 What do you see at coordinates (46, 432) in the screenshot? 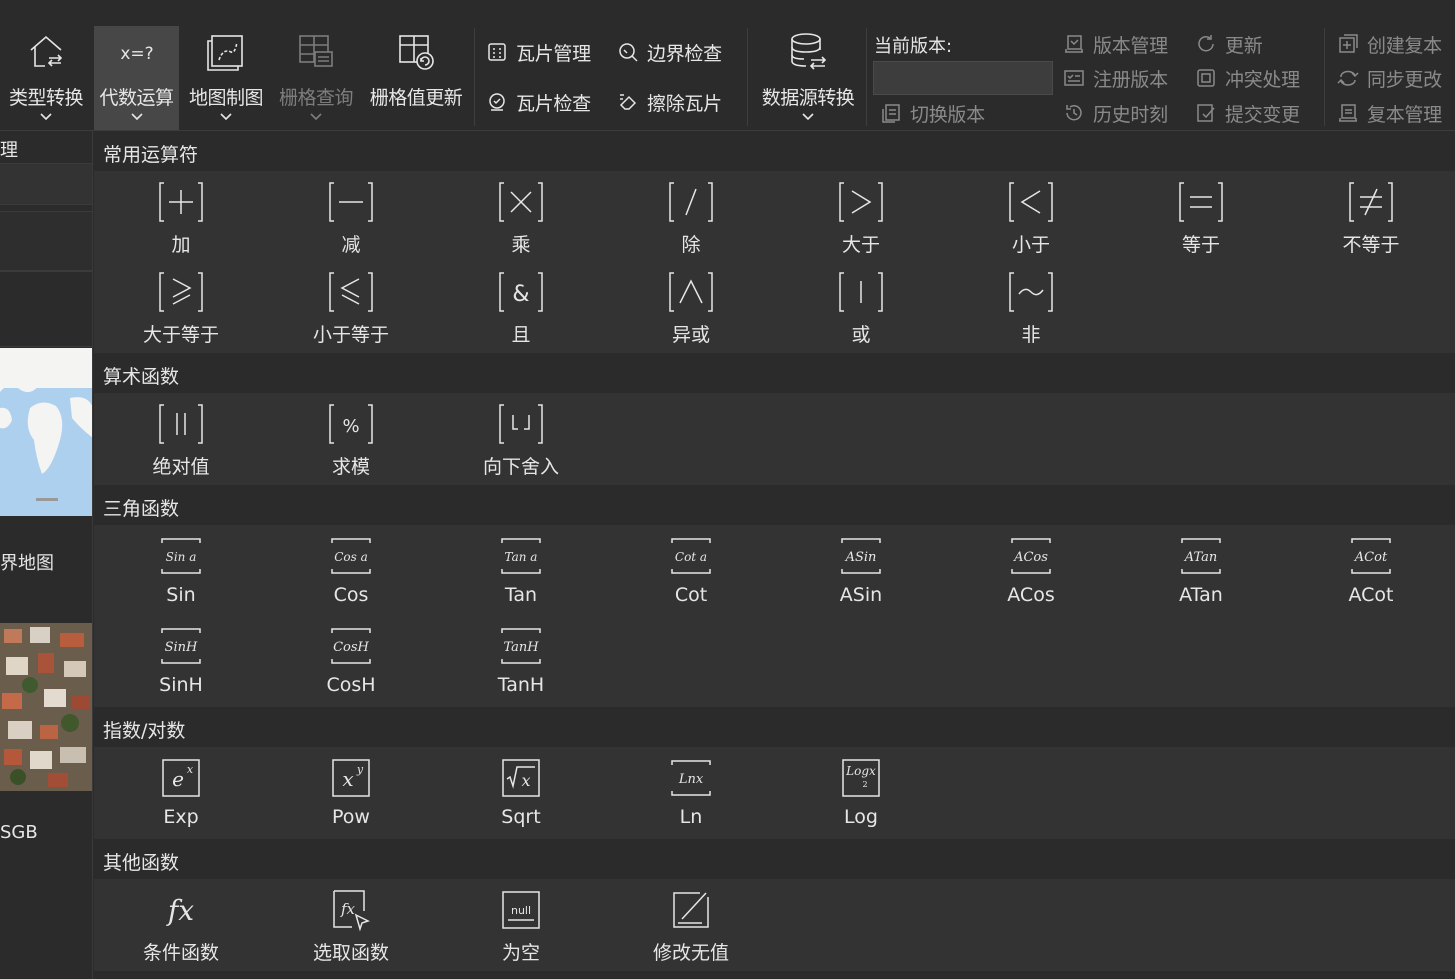
I see `world-map-thumbnail` at bounding box center [46, 432].